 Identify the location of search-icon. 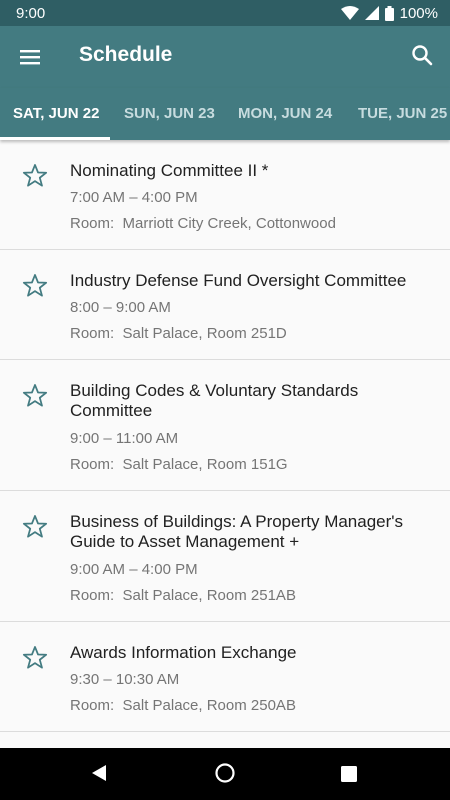
(422, 55).